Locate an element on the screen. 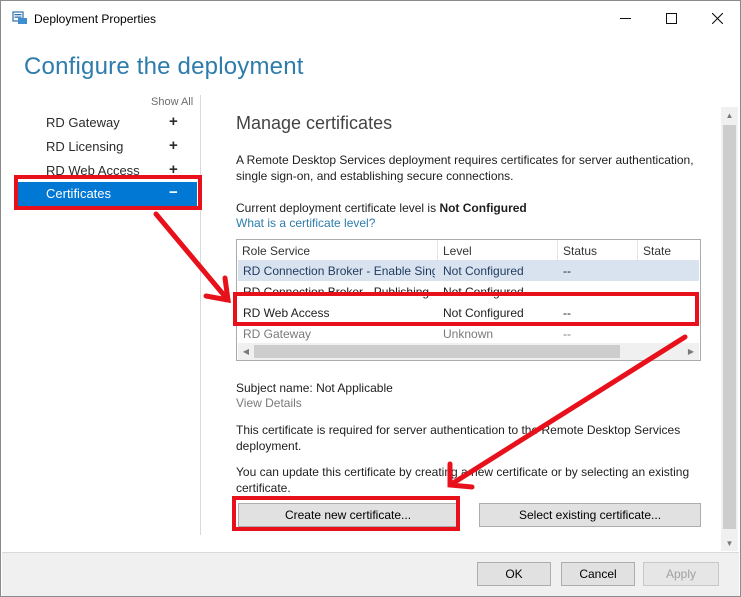 Image resolution: width=741 pixels, height=597 pixels. column-header-state: State is located at coordinates (669, 250).